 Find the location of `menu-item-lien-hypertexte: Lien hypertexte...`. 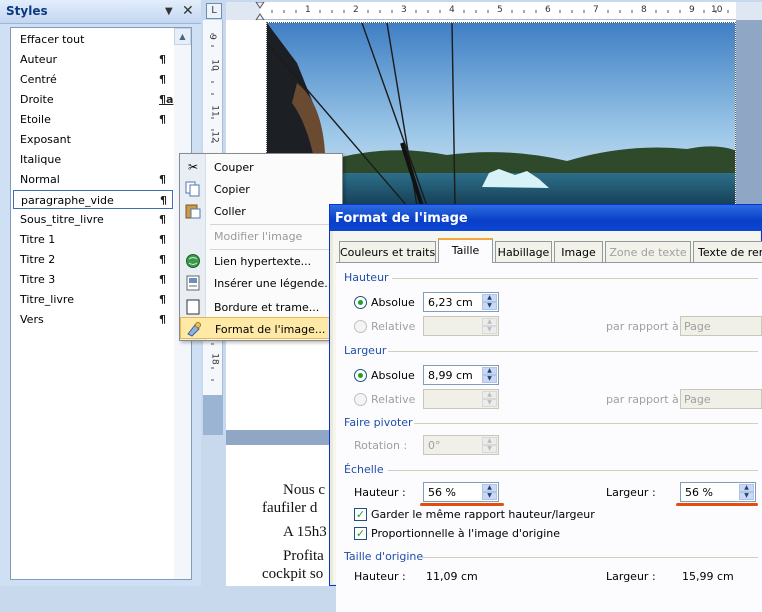

menu-item-lien-hypertexte: Lien hypertexte... is located at coordinates (261, 261).